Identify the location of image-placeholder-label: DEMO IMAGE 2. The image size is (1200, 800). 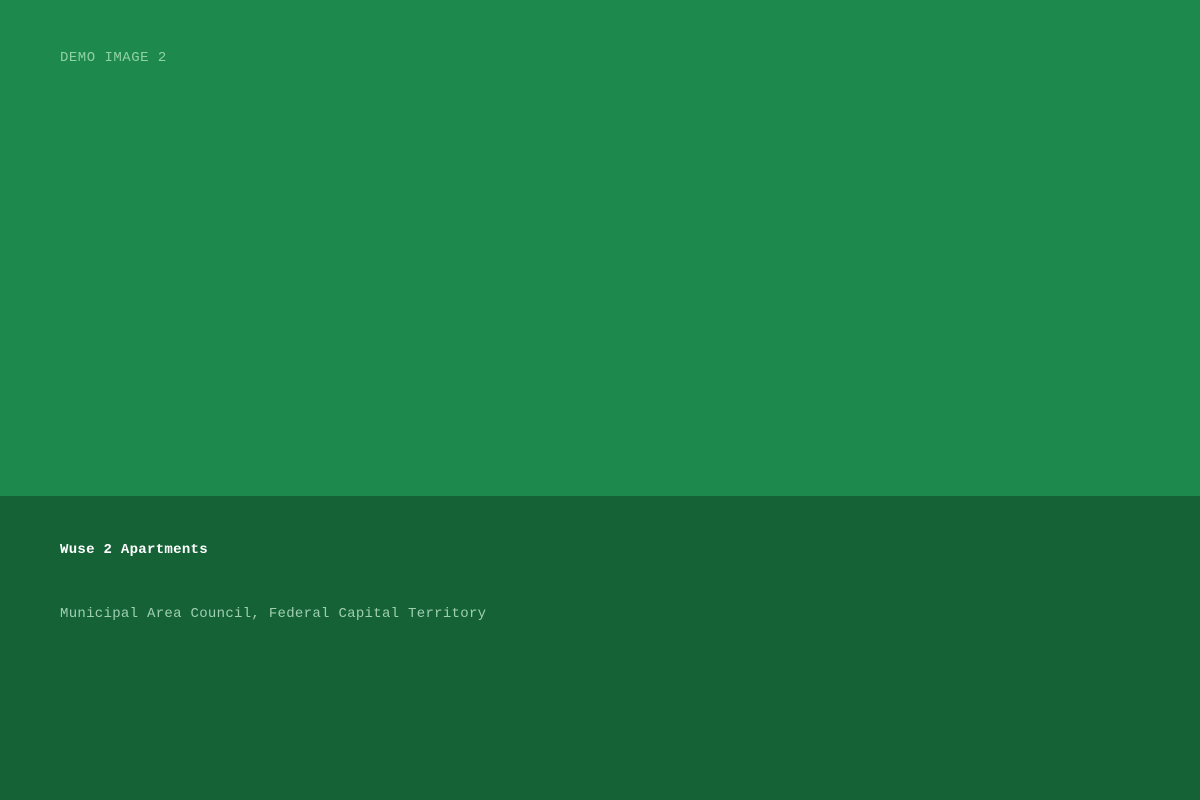
(113, 58).